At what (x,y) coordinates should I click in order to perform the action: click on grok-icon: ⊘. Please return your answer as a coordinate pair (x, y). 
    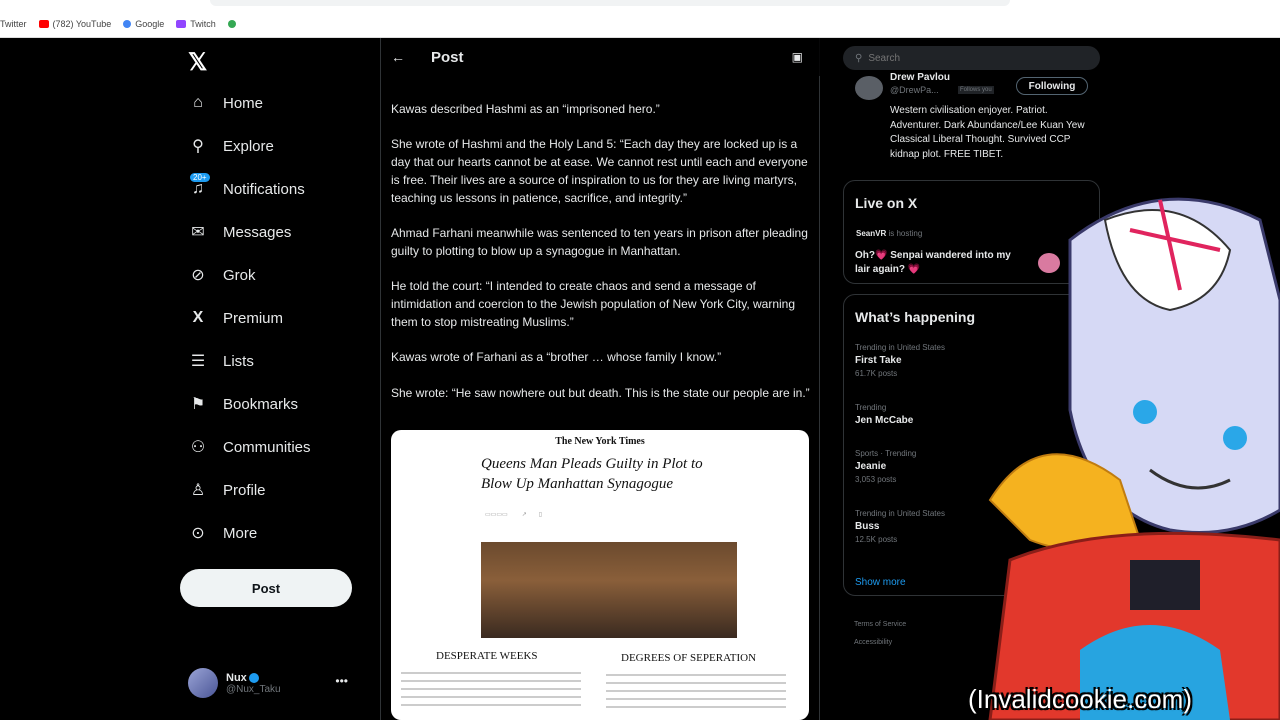
    Looking at the image, I should click on (198, 275).